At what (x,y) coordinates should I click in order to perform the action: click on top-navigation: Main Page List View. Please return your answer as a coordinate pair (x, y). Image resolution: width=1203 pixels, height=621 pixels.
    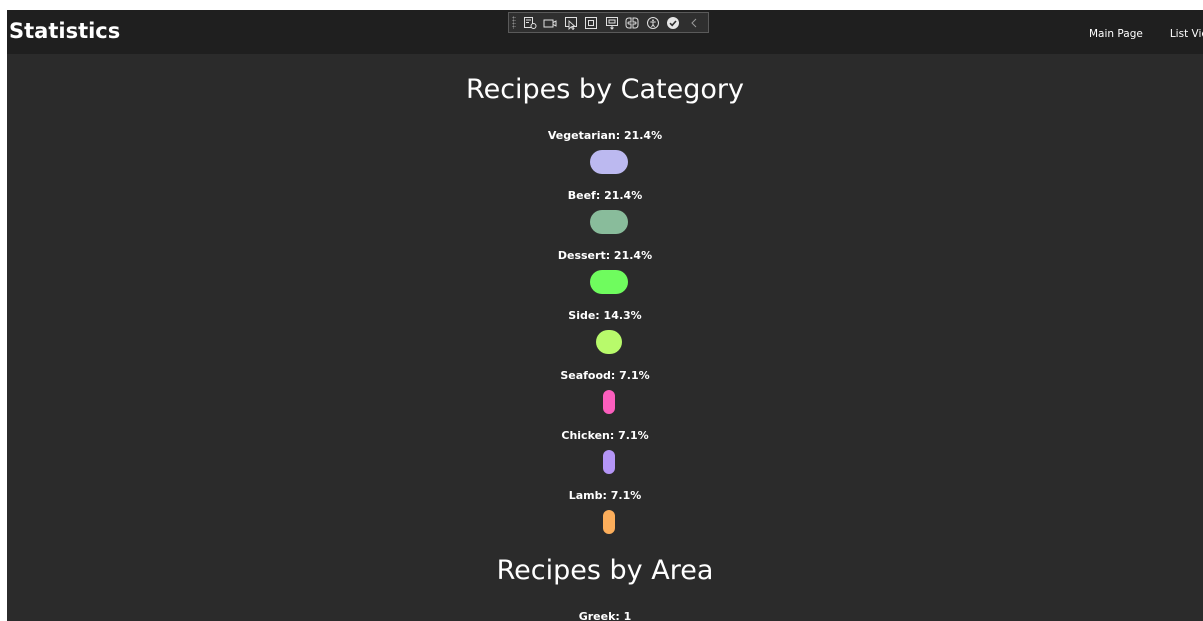
    Looking at the image, I should click on (1146, 34).